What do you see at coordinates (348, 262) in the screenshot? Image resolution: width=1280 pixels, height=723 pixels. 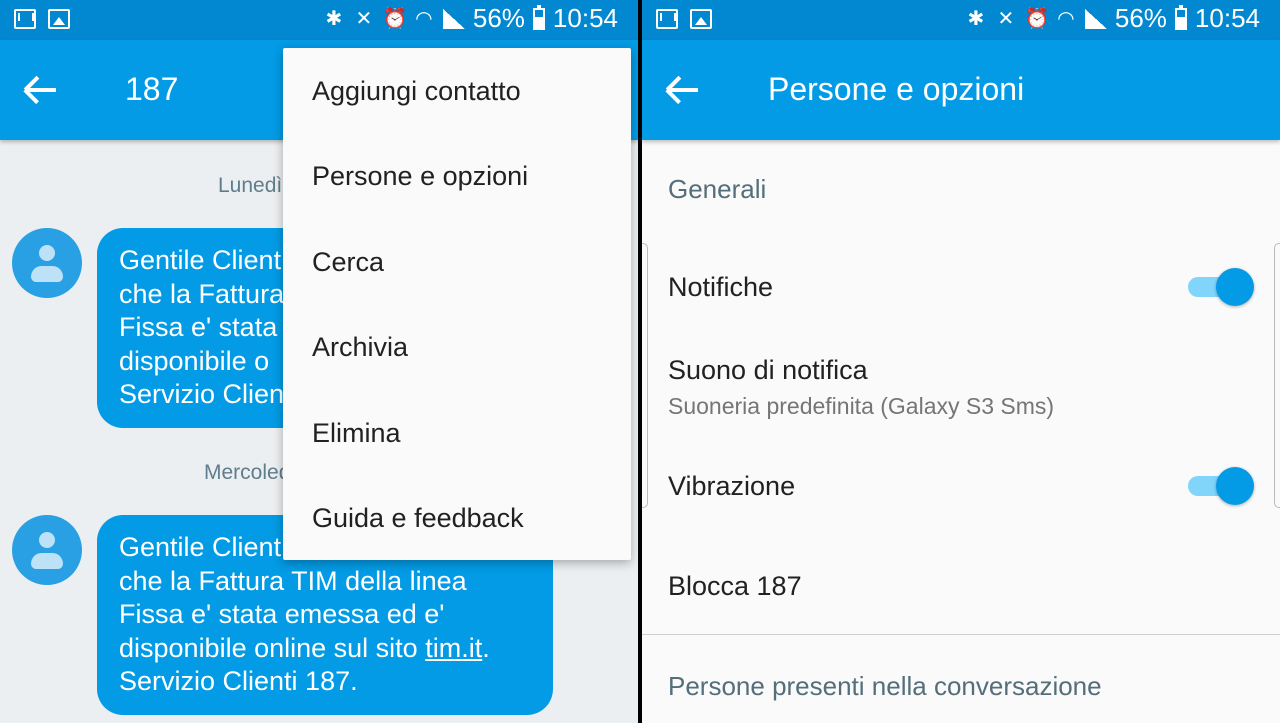 I see `menu-item-search: Cerca` at bounding box center [348, 262].